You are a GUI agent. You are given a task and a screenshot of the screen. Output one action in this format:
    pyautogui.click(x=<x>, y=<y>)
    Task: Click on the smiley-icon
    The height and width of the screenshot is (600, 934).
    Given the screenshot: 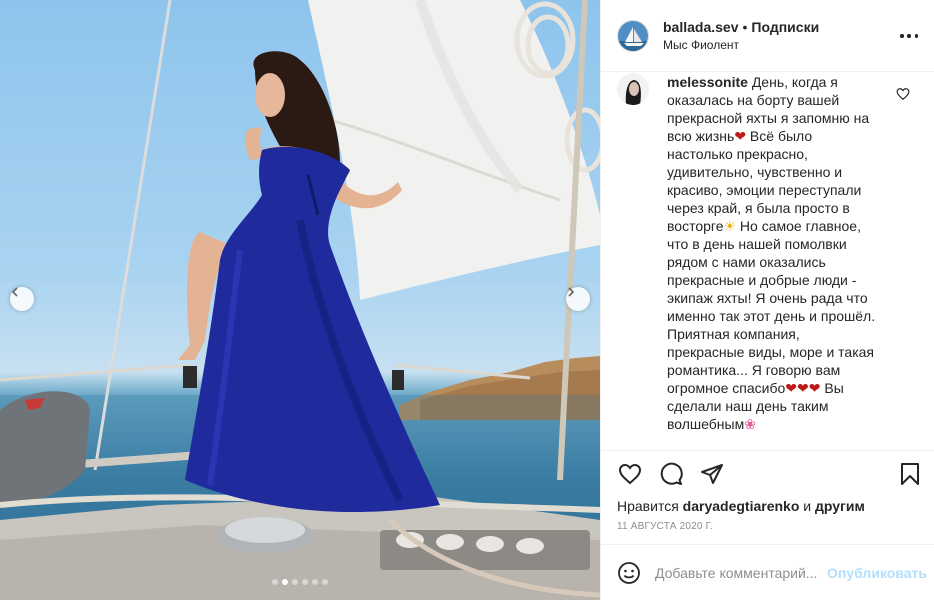 What is the action you would take?
    pyautogui.click(x=629, y=572)
    